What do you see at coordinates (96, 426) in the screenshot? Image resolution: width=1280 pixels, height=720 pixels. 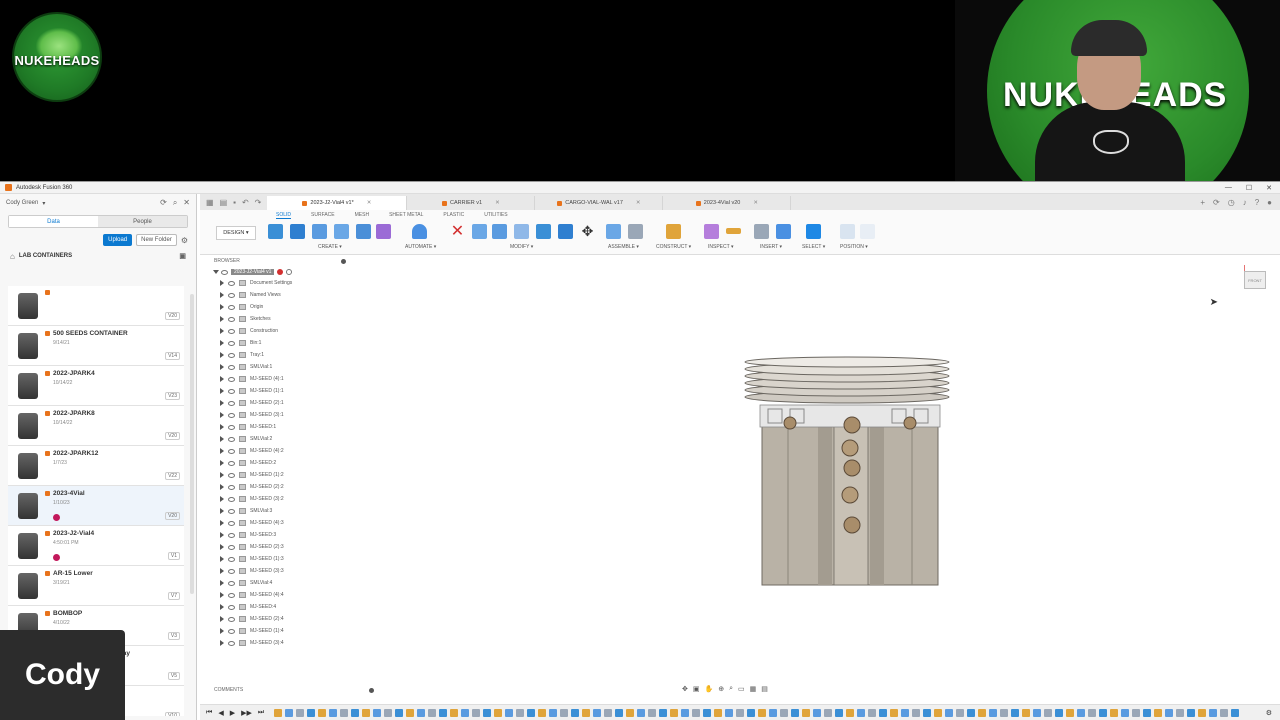 I see `file-item: 2022-JPARK8 10/14/22 V20` at bounding box center [96, 426].